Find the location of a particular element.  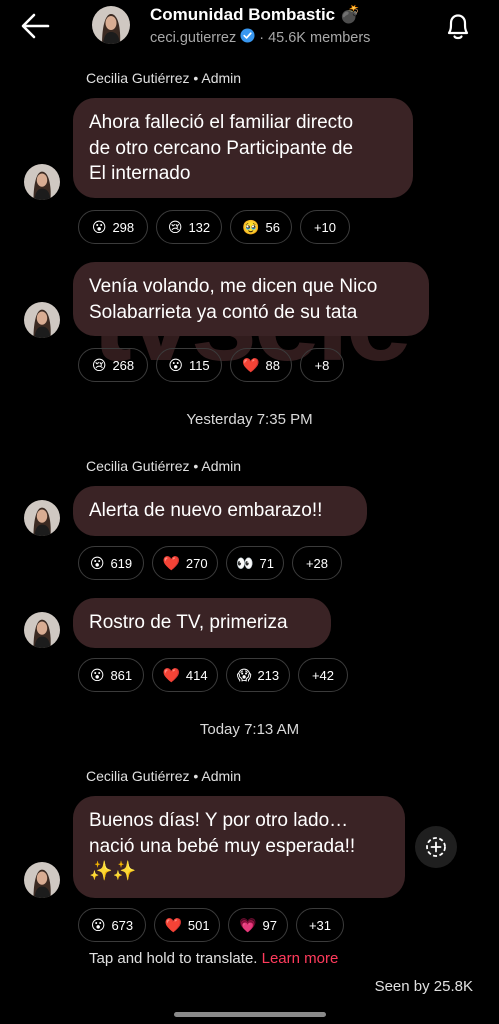

reaction-chip: 😱 213 is located at coordinates (258, 675).